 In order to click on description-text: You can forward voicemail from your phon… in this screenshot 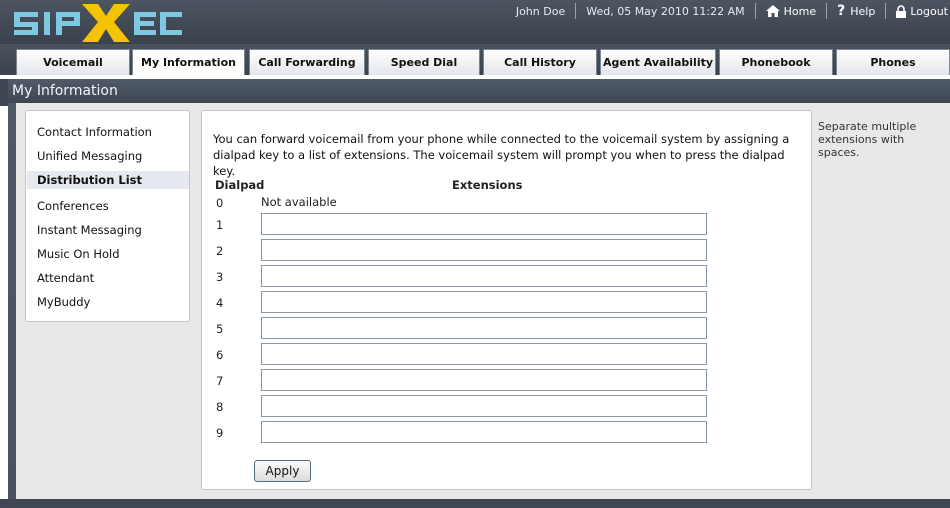, I will do `click(501, 155)`.